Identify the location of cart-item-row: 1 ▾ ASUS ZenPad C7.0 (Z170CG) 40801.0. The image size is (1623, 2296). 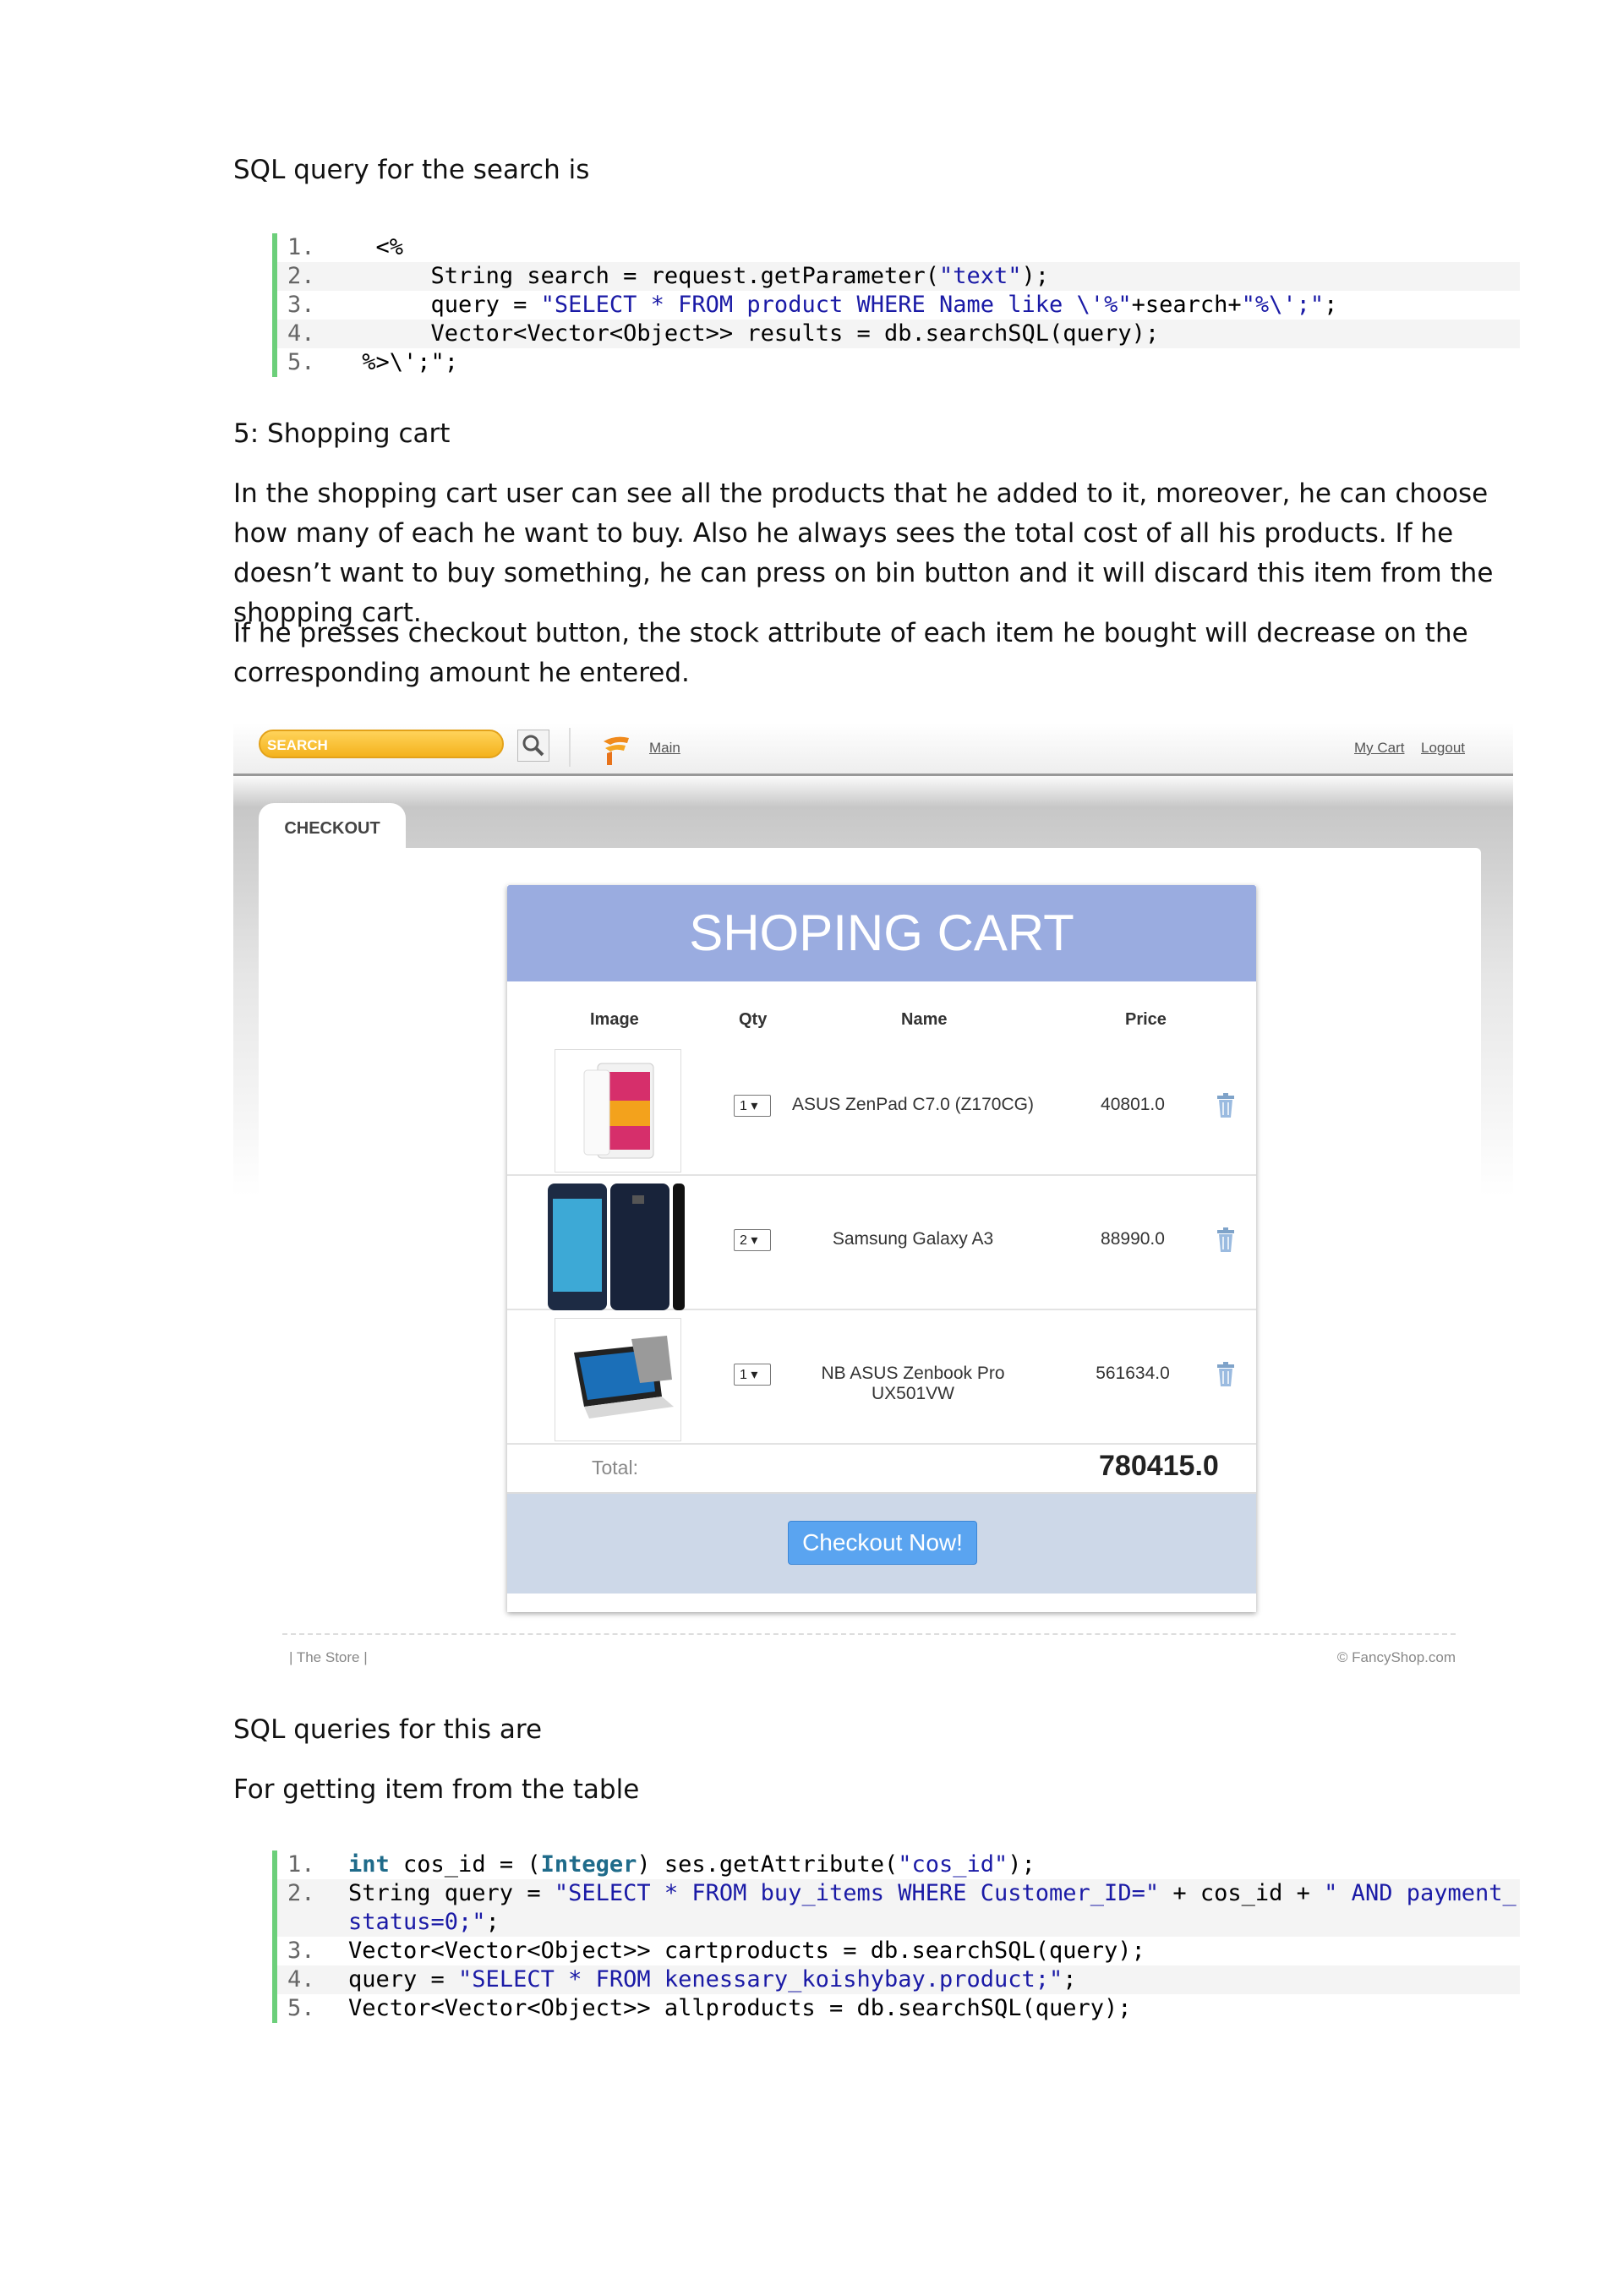
(882, 1108).